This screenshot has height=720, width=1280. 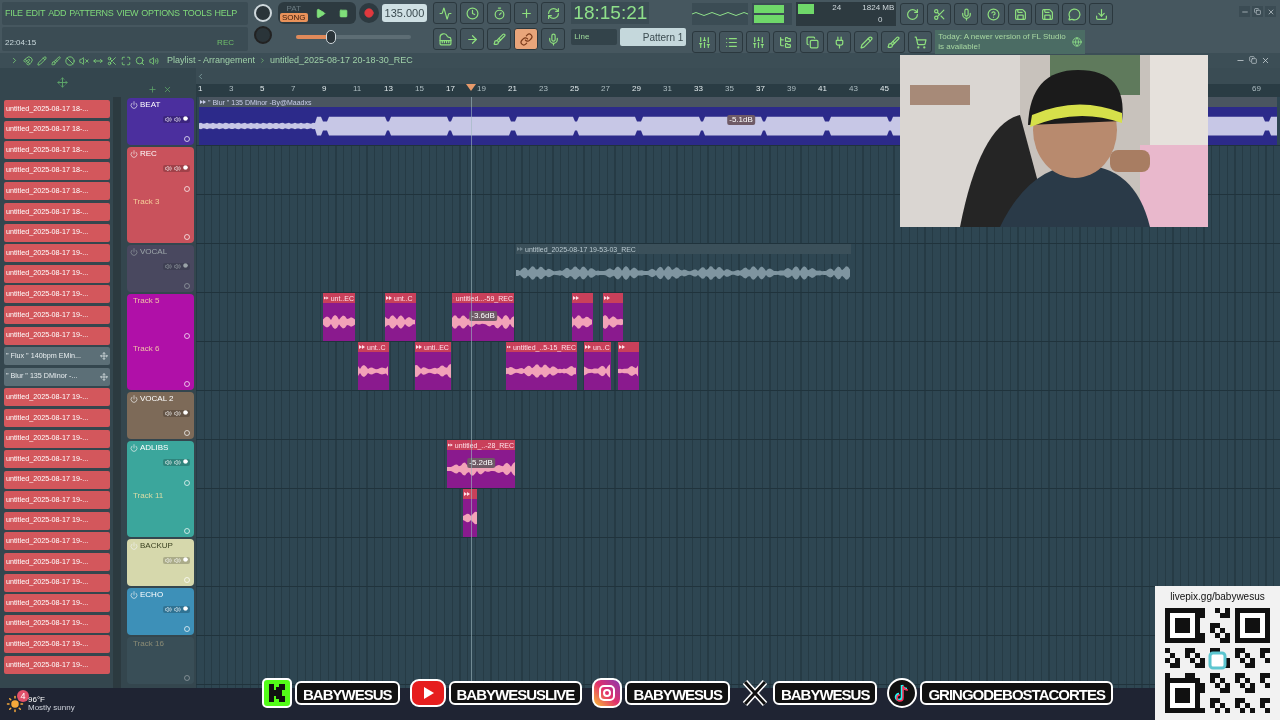 I want to click on snap-selector: Line, so click(x=594, y=37).